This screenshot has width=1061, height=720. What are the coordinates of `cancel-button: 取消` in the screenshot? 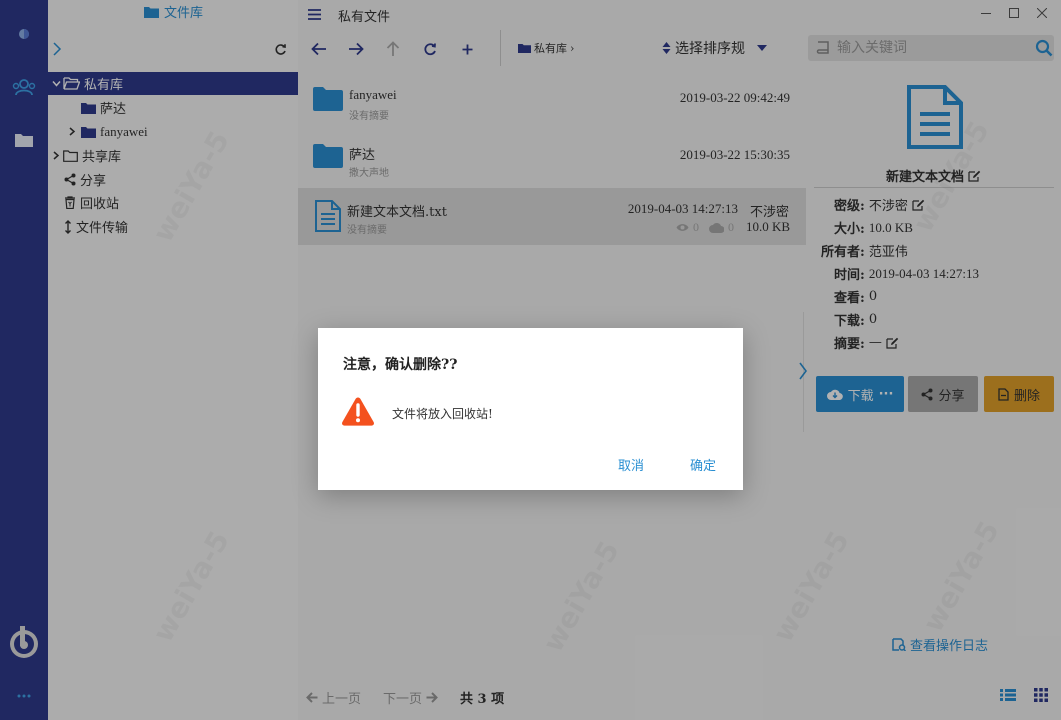 It's located at (631, 464).